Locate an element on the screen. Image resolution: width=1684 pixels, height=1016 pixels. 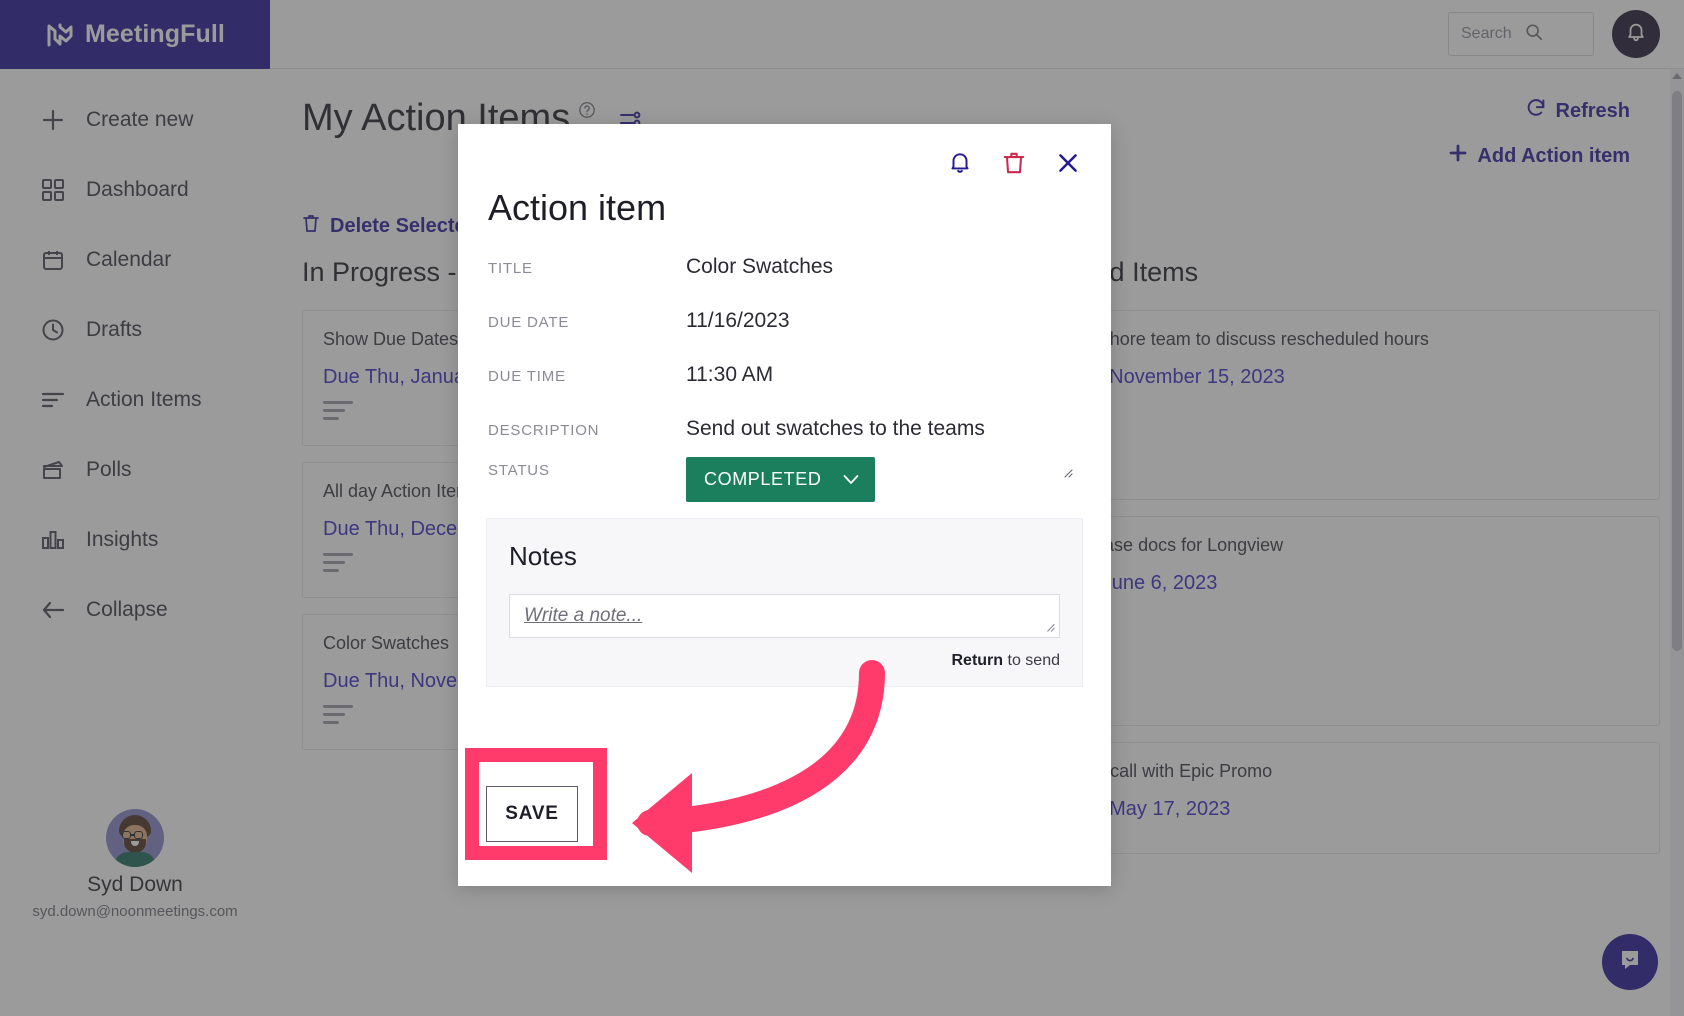
notes-title: Notes is located at coordinates (543, 556).